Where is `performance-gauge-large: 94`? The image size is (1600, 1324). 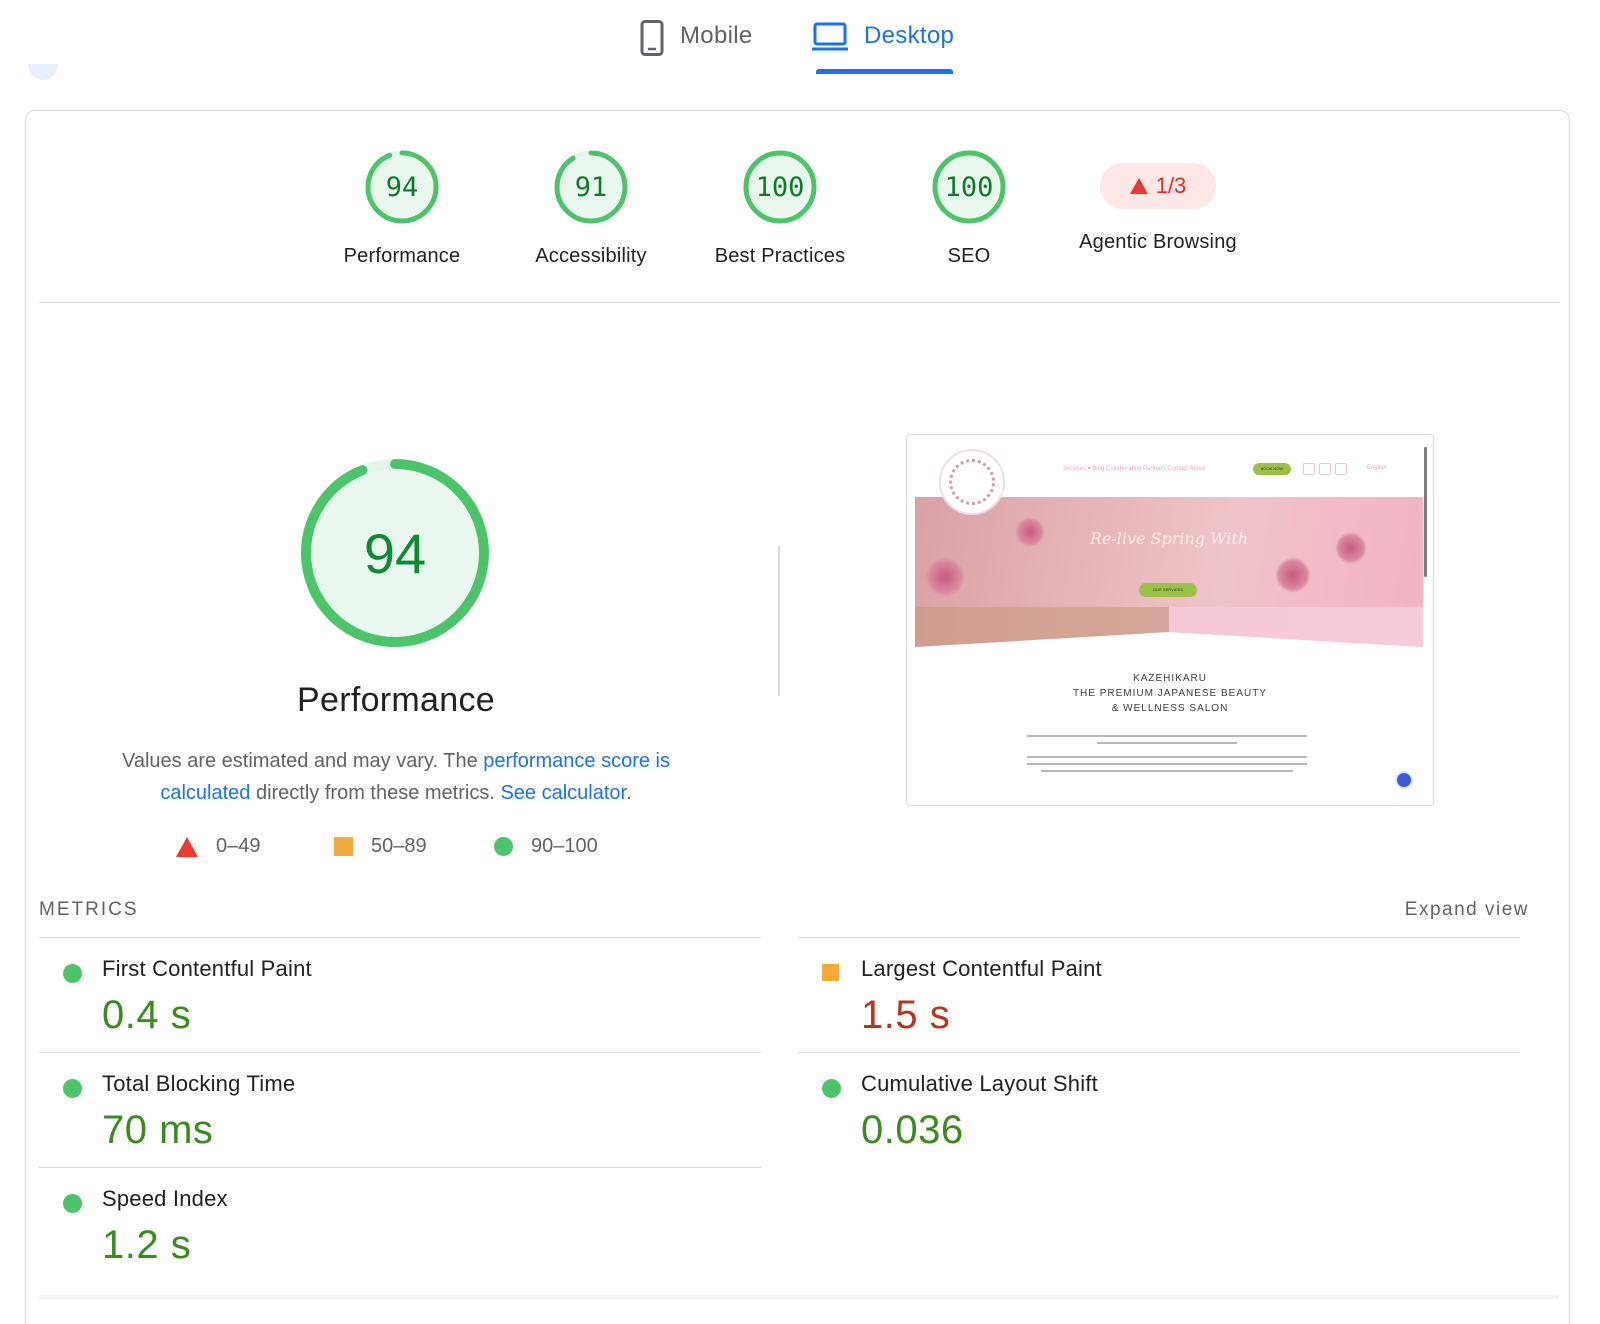
performance-gauge-large: 94 is located at coordinates (395, 553).